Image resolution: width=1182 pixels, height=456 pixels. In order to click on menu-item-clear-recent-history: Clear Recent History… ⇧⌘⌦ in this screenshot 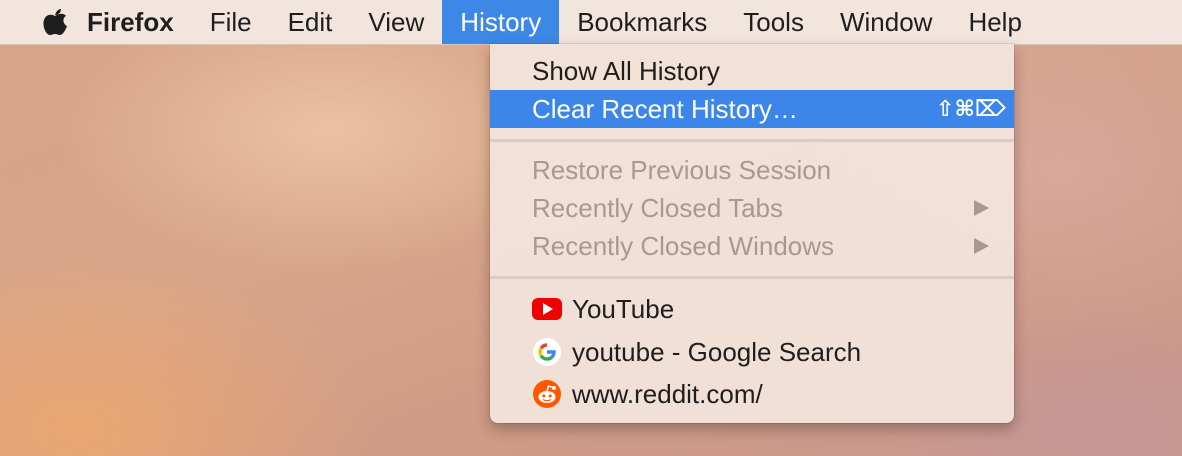, I will do `click(752, 109)`.